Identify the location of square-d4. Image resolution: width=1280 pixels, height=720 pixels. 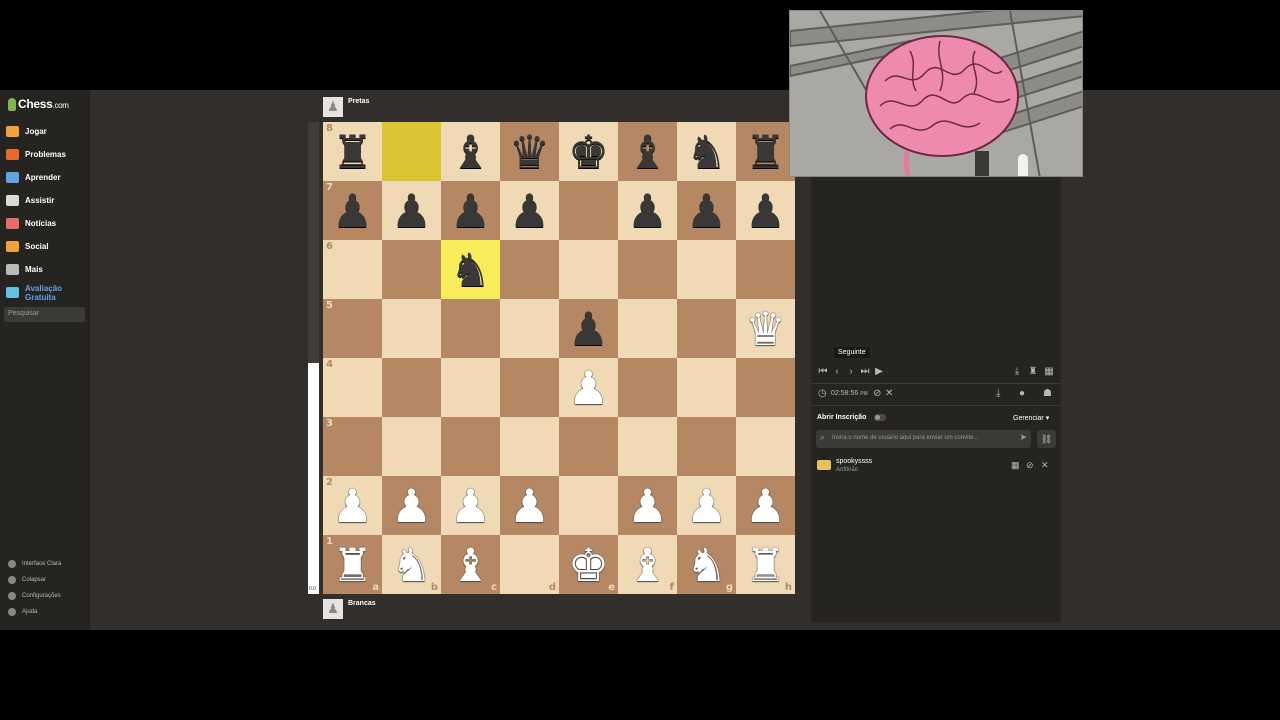
(529, 387).